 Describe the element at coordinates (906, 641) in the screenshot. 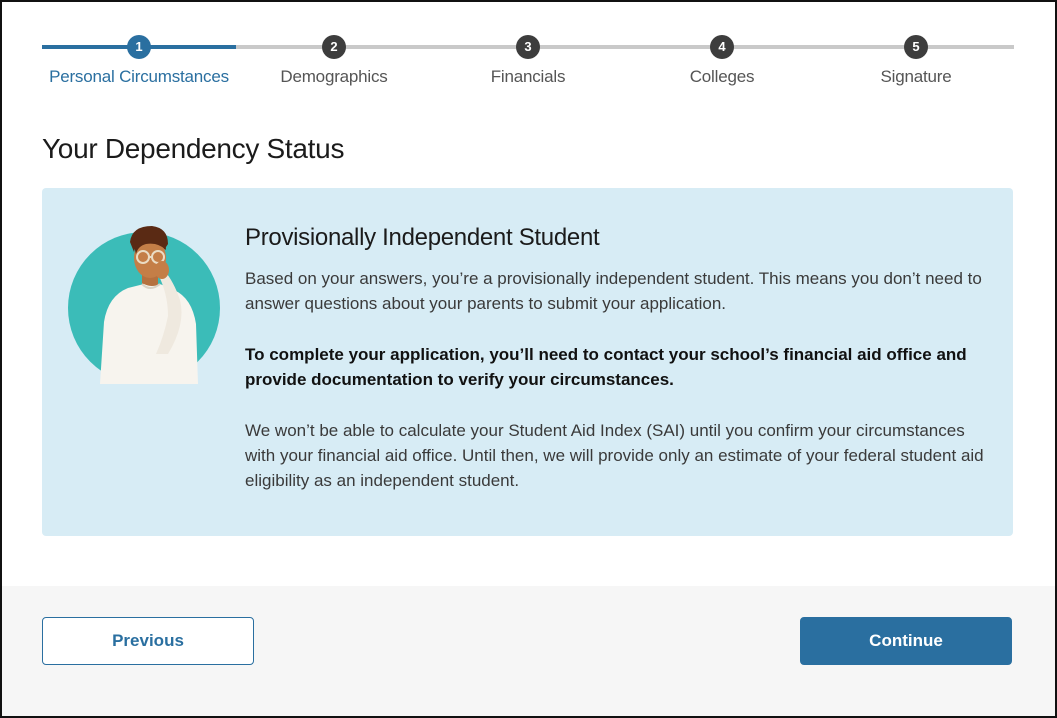

I see `continue-button: Continue` at that location.